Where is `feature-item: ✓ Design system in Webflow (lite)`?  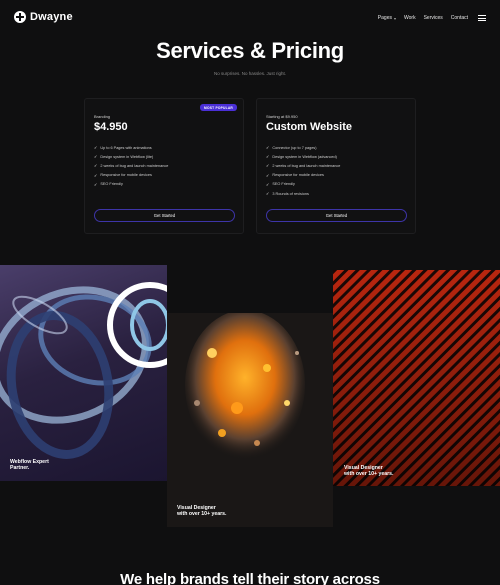 feature-item: ✓ Design system in Webflow (lite) is located at coordinates (131, 156).